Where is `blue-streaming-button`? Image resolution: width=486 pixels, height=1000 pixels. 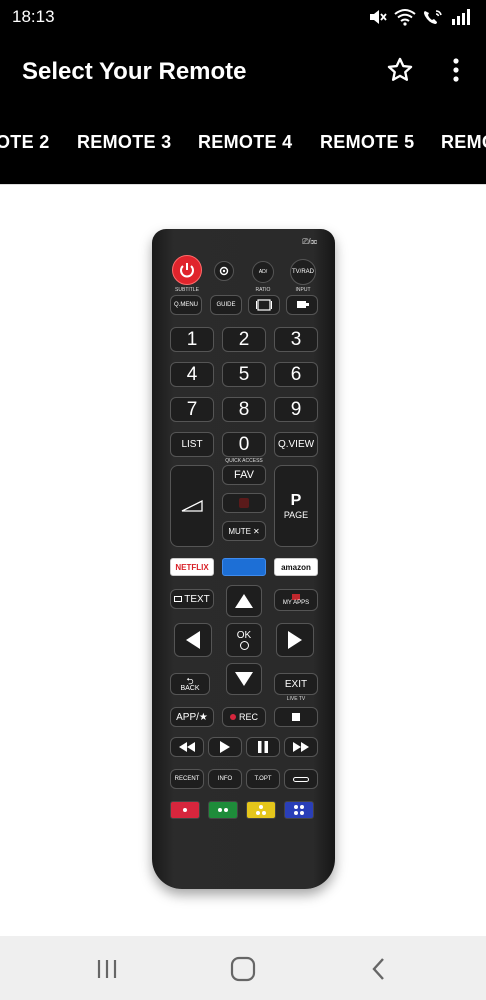 blue-streaming-button is located at coordinates (244, 567).